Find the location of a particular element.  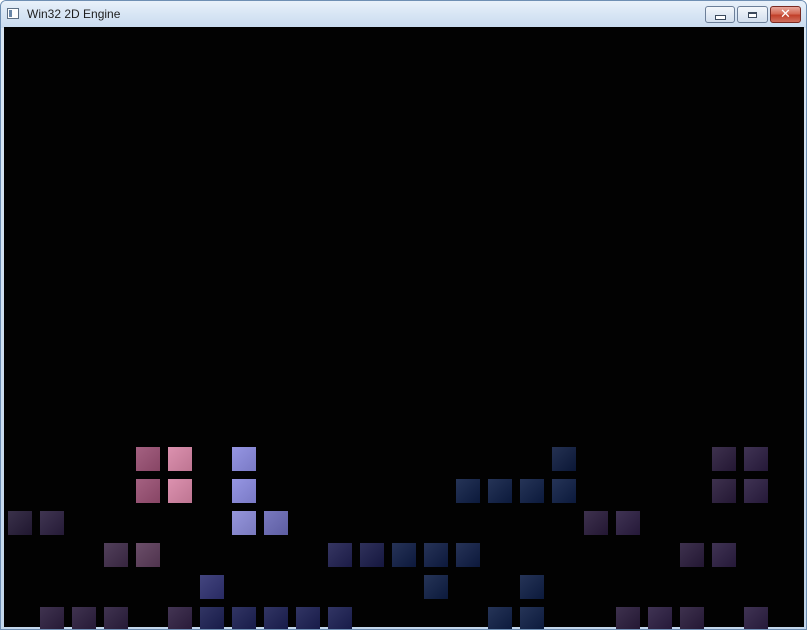

window-title: Win32 2D Engine is located at coordinates (74, 14).